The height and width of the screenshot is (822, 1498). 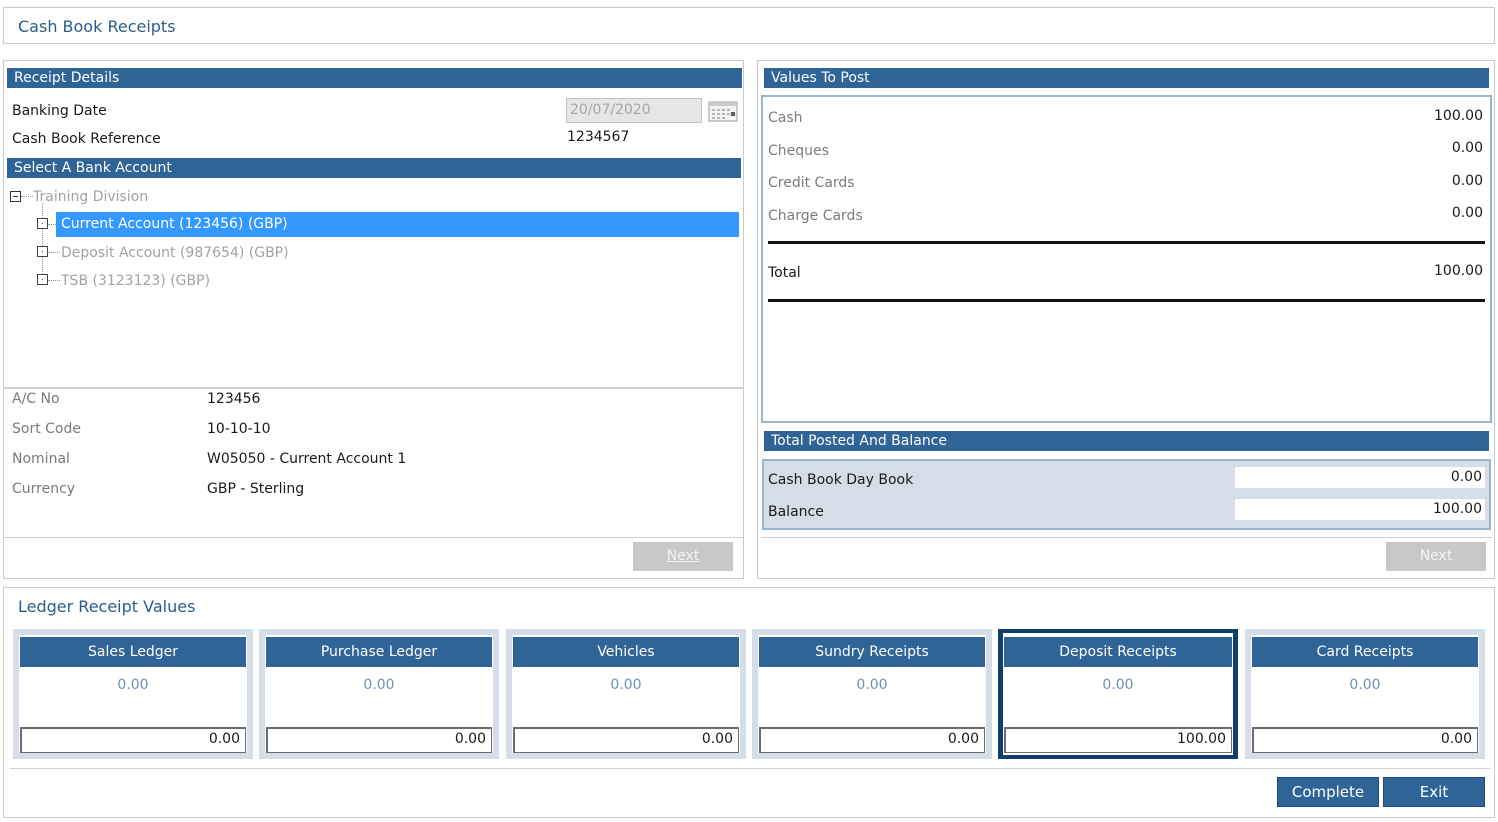 I want to click on total-value: 100.00, so click(x=1458, y=271).